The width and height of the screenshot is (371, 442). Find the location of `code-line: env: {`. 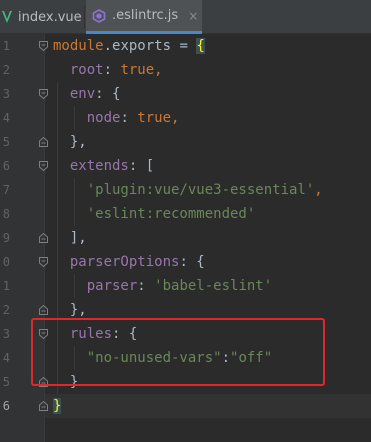

code-line: env: { is located at coordinates (87, 94).